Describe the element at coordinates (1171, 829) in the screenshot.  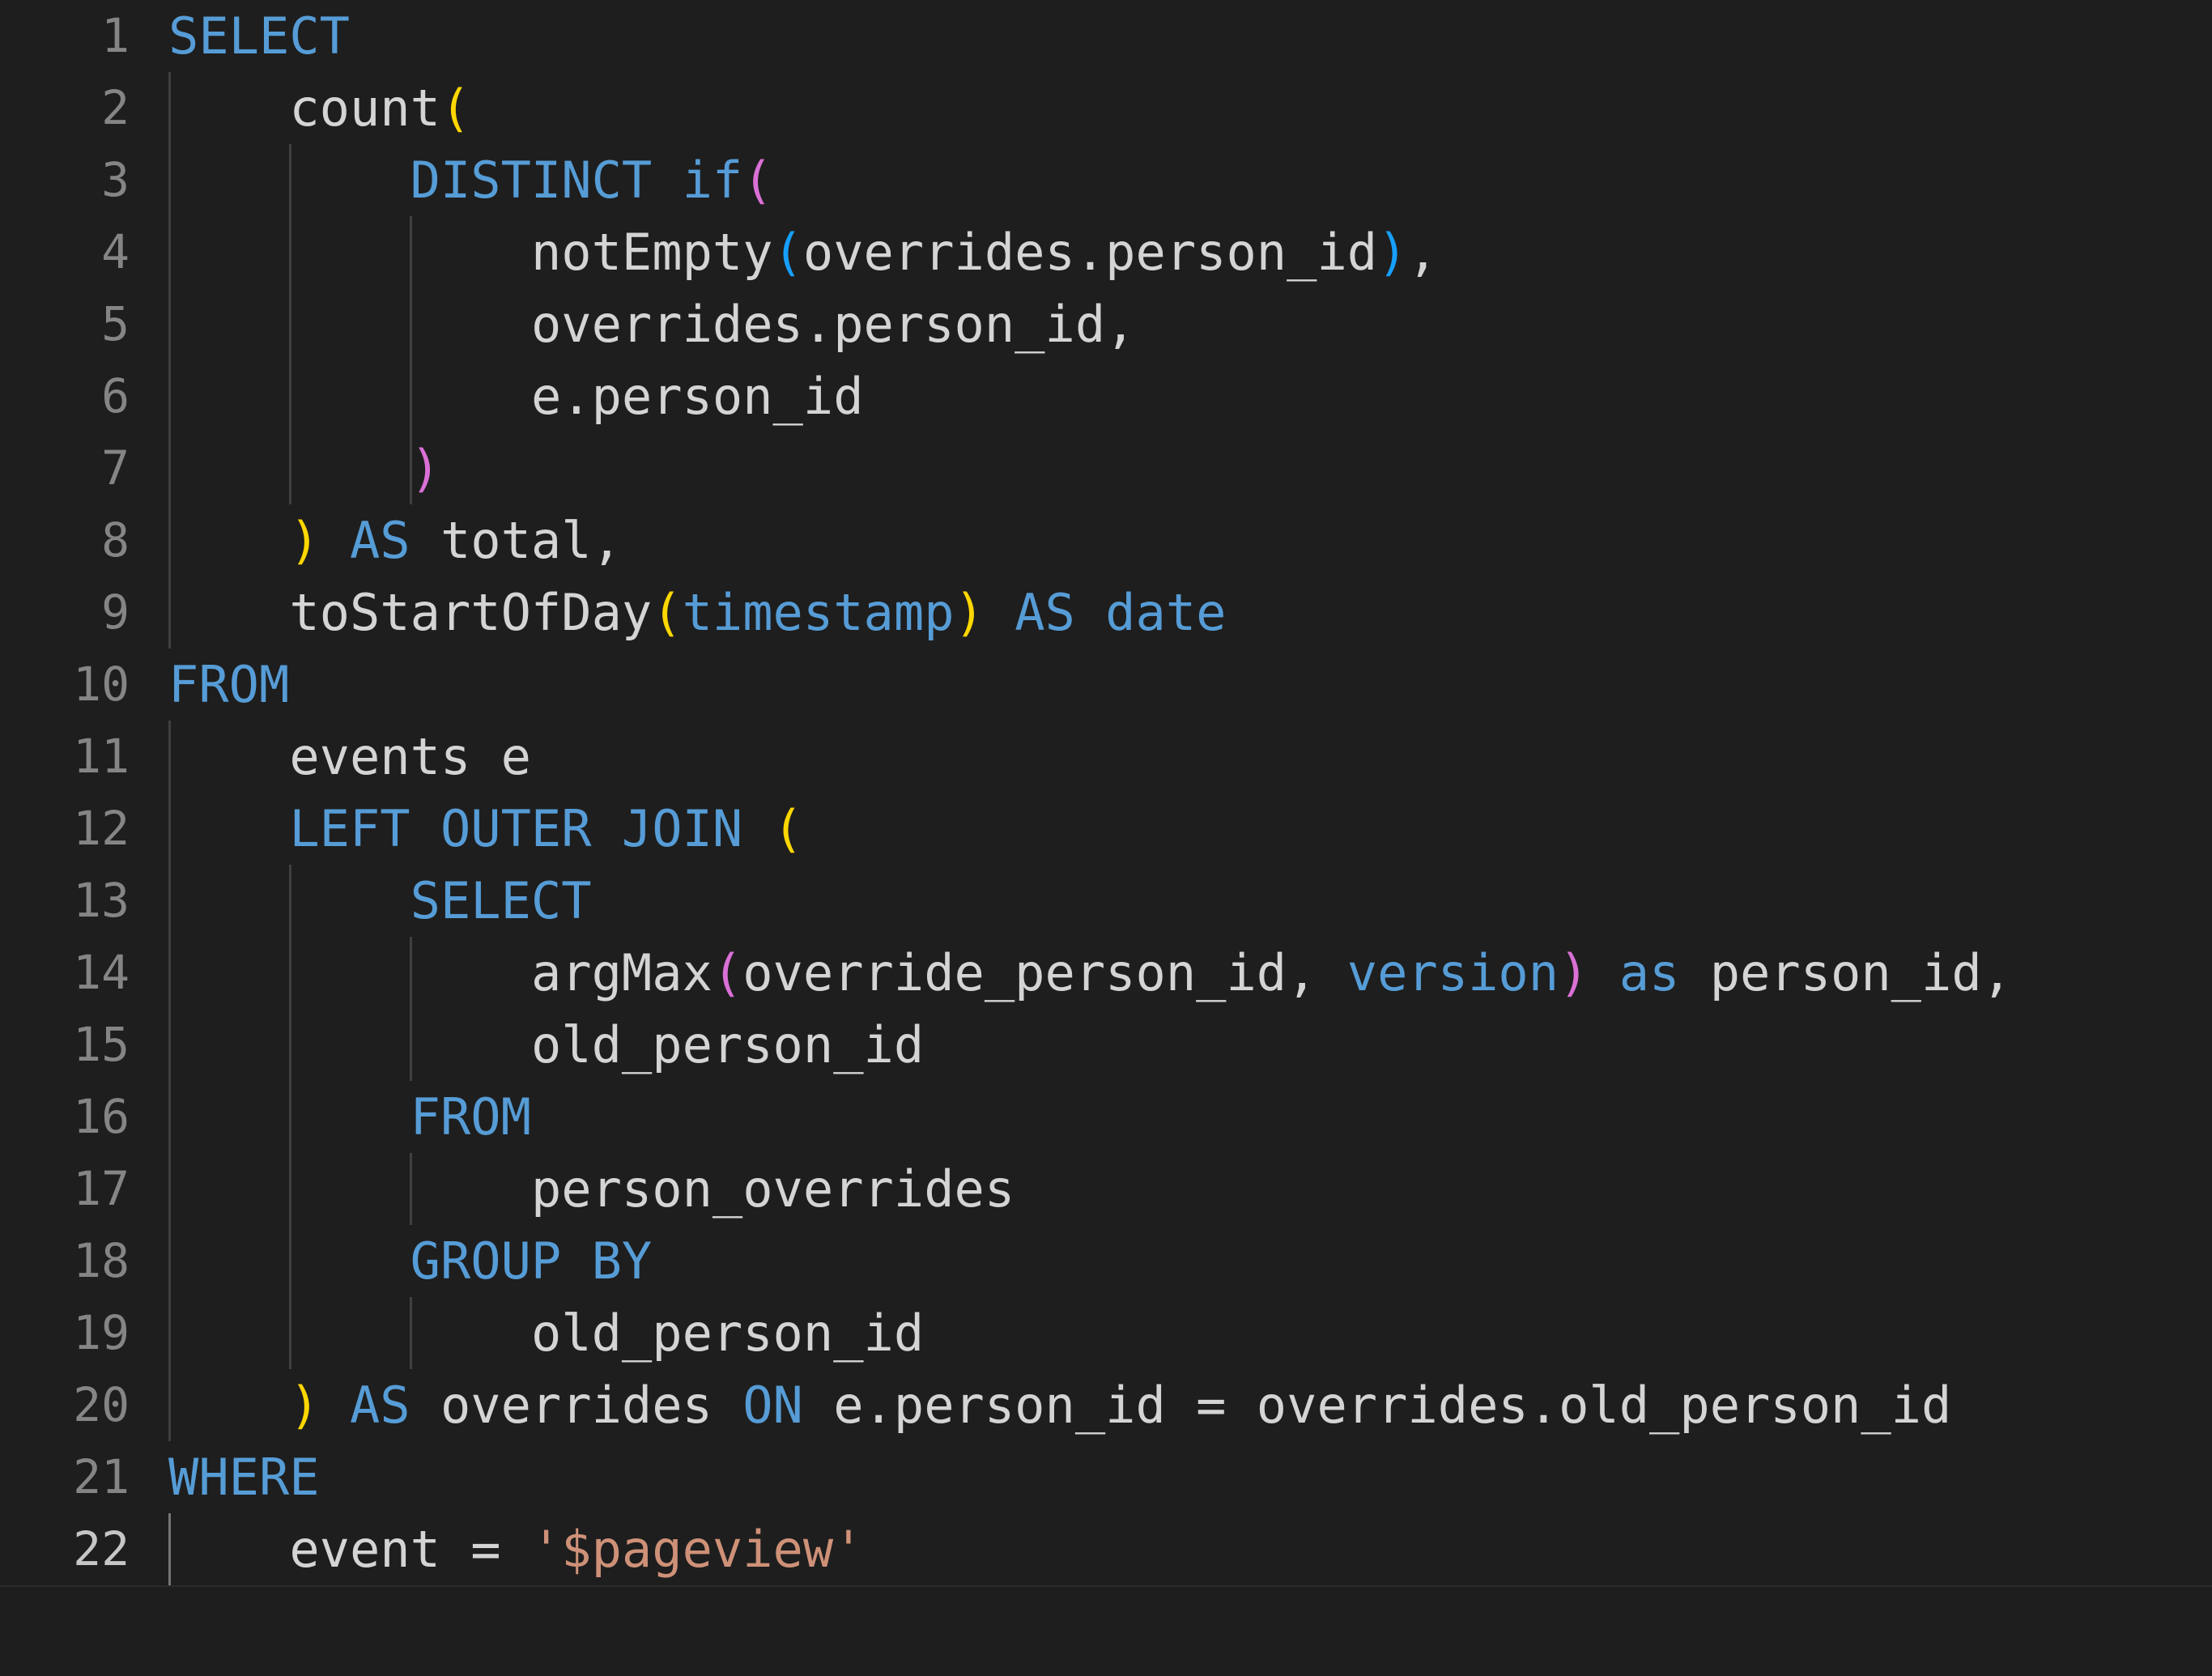
I see `code-line-content: LEFT OUTER JOIN (` at that location.